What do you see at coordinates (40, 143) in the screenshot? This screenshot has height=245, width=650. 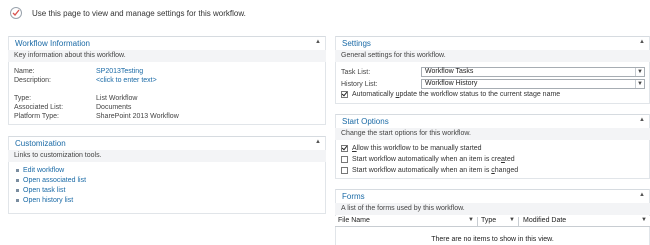 I see `panel-title: Customization` at bounding box center [40, 143].